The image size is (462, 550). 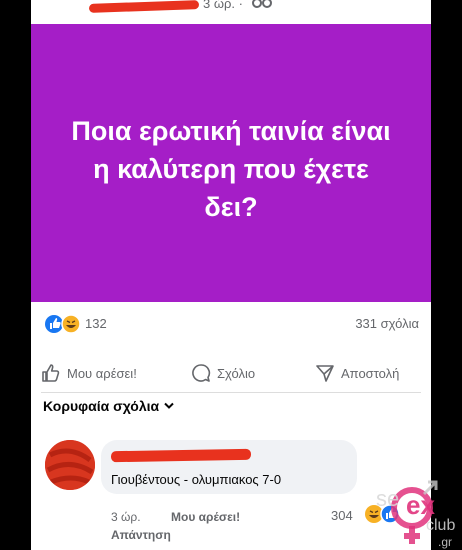 What do you see at coordinates (231, 324) in the screenshot?
I see `post-stats: 132 331 σχόλια` at bounding box center [231, 324].